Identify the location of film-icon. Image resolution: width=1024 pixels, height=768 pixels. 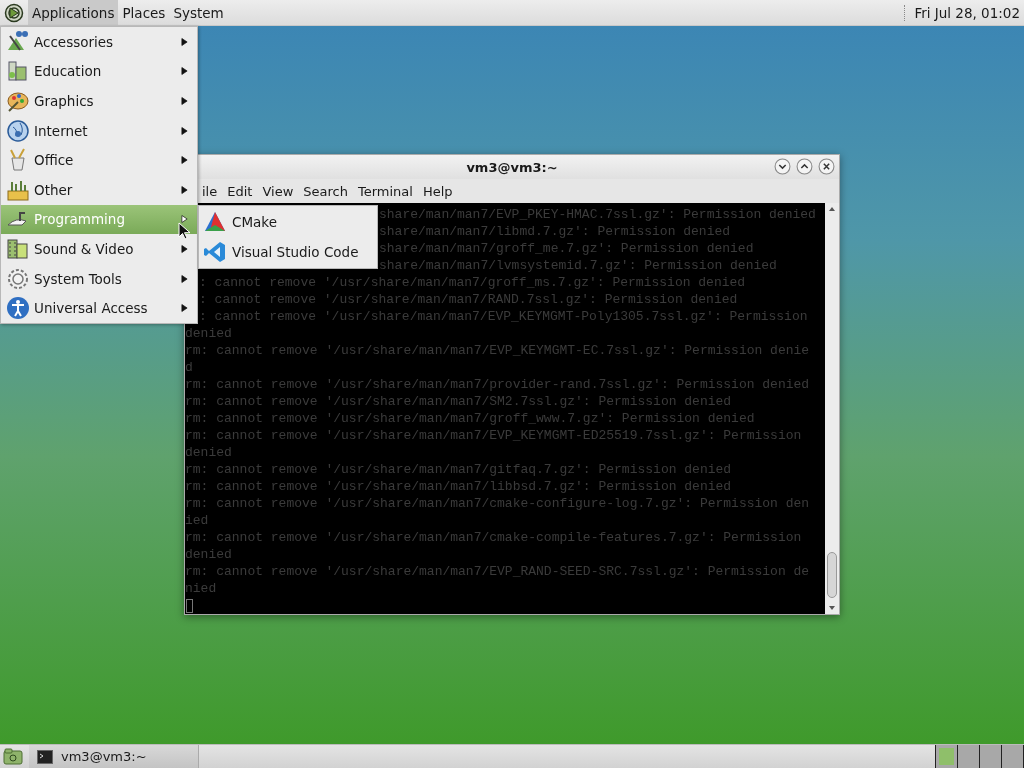
(18, 248).